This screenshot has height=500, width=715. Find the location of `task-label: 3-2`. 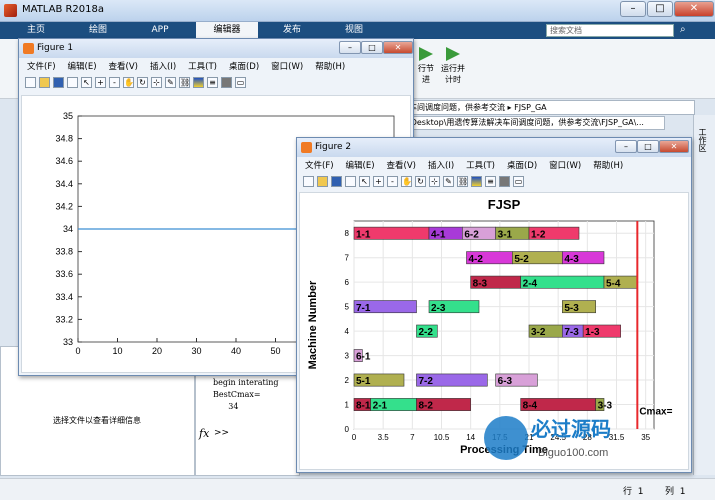

task-label: 3-2 is located at coordinates (538, 332).